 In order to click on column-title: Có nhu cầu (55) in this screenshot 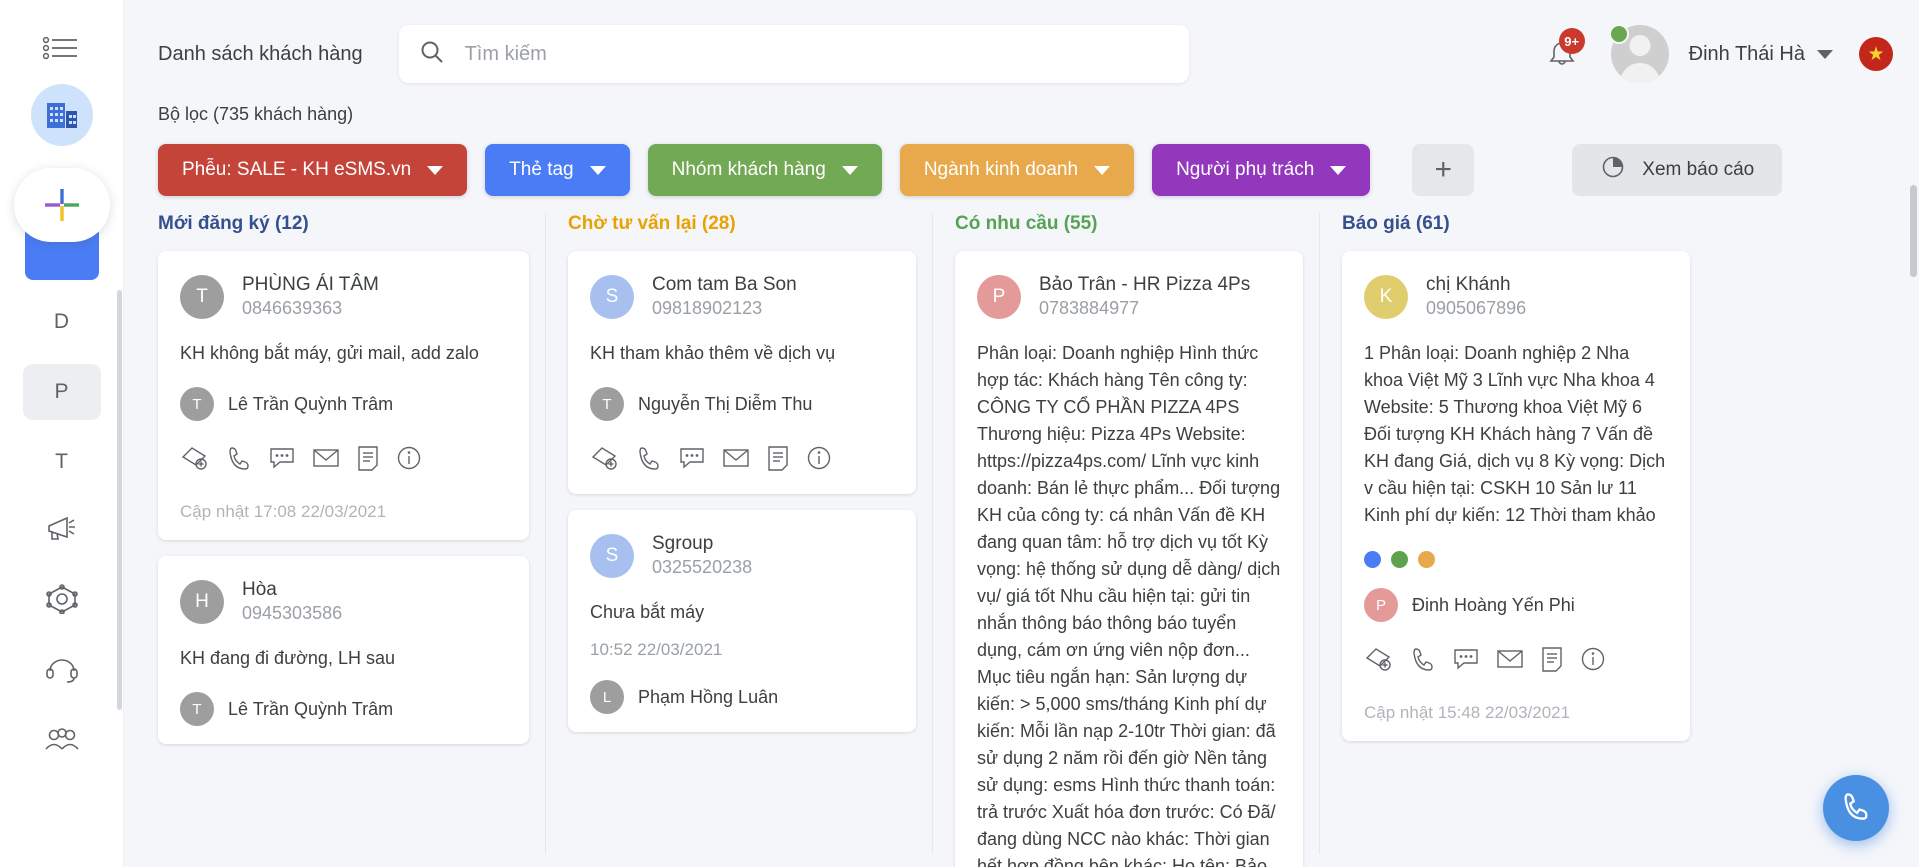, I will do `click(1026, 223)`.